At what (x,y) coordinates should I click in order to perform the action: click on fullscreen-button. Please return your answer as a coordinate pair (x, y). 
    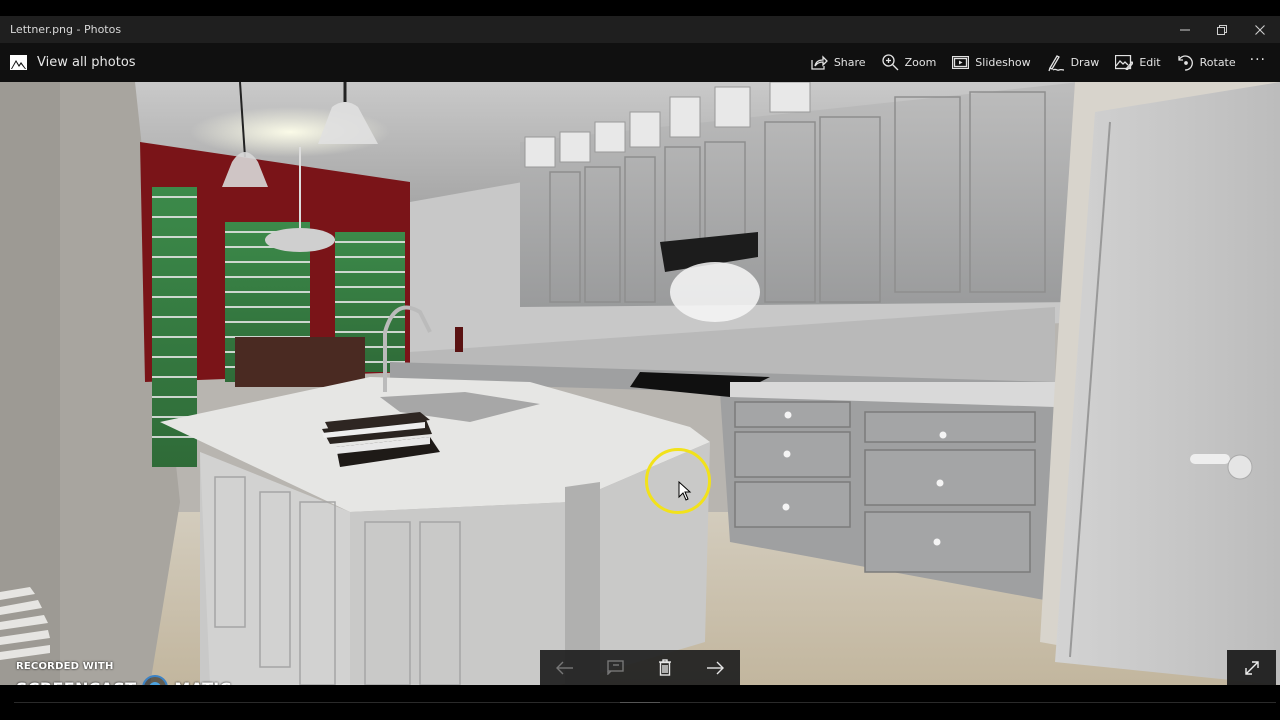
    Looking at the image, I should click on (1251, 667).